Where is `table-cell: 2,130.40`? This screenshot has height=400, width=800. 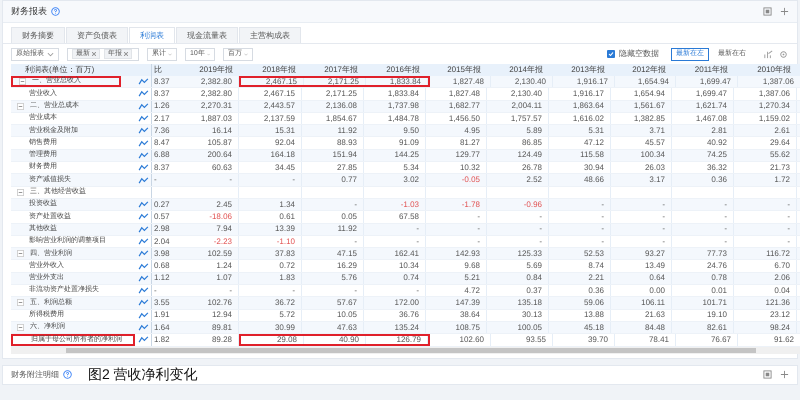 table-cell: 2,130.40 is located at coordinates (518, 94).